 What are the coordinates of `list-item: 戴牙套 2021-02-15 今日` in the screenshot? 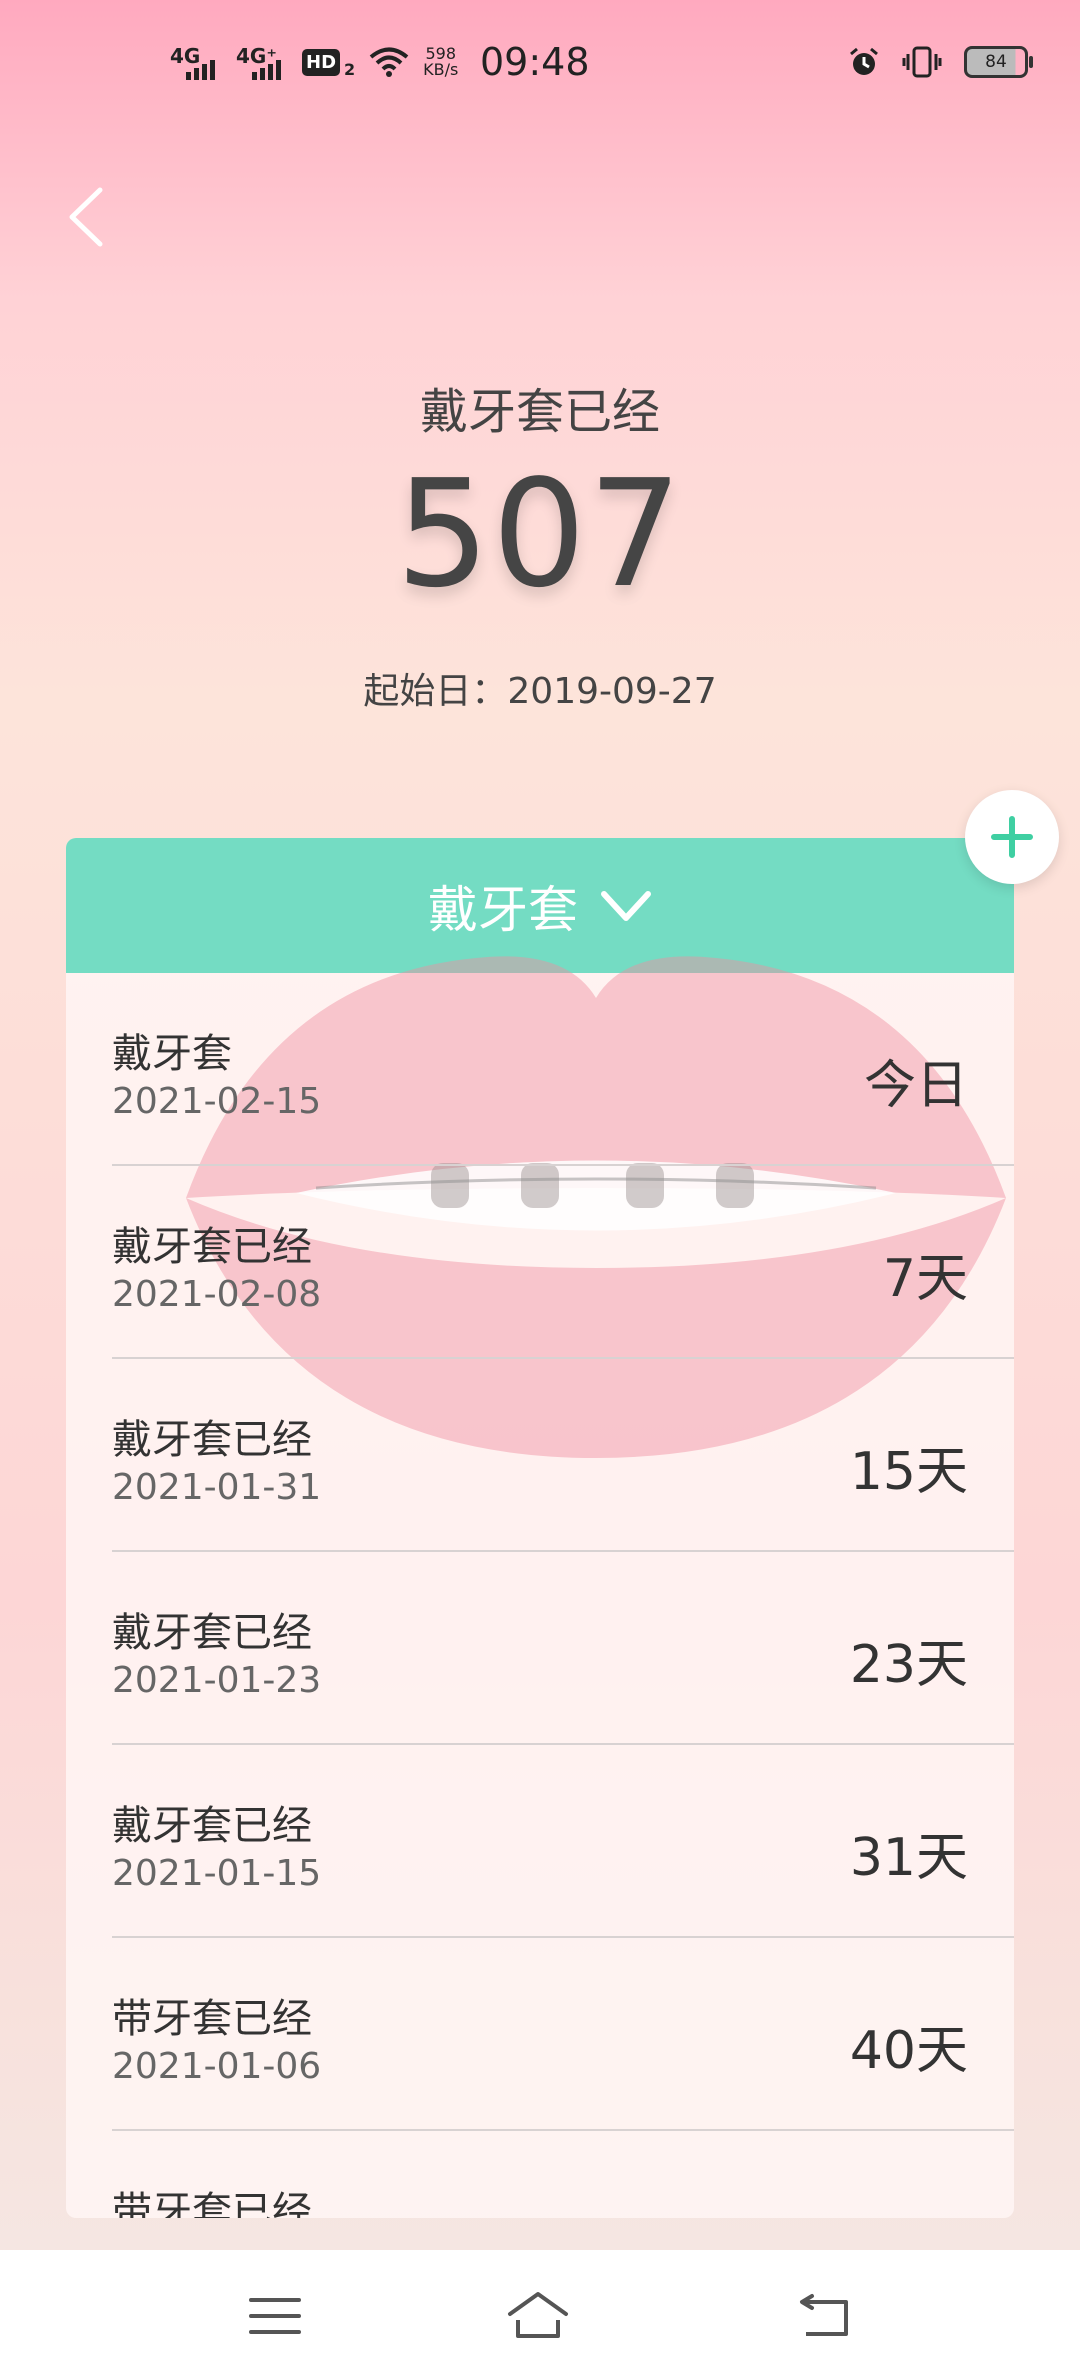 It's located at (563, 1069).